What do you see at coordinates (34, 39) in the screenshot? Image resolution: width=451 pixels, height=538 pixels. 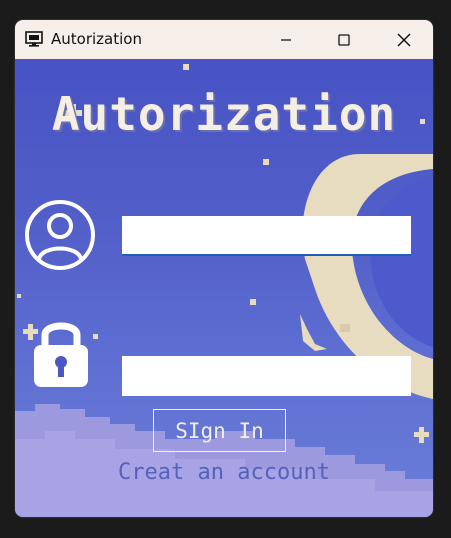 I see `monitor-icon` at bounding box center [34, 39].